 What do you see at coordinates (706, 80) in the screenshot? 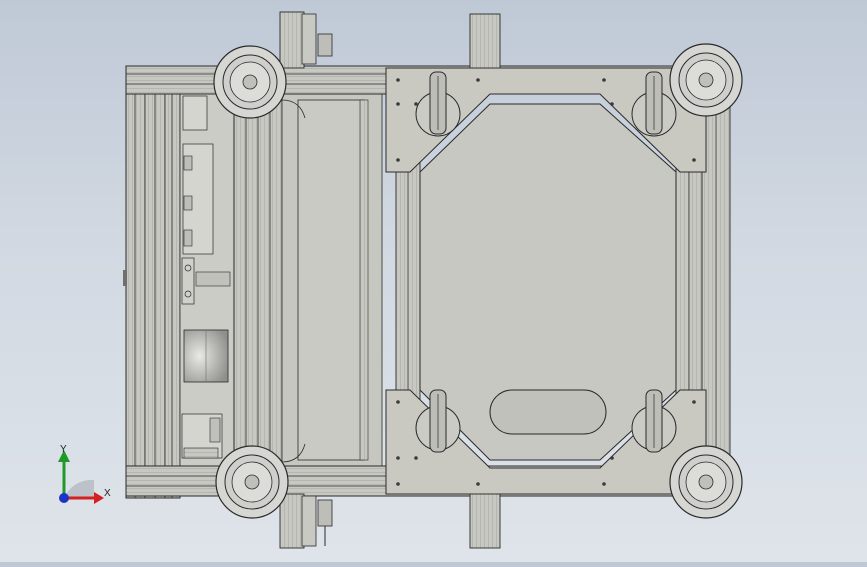
I see `wheel-top-right` at bounding box center [706, 80].